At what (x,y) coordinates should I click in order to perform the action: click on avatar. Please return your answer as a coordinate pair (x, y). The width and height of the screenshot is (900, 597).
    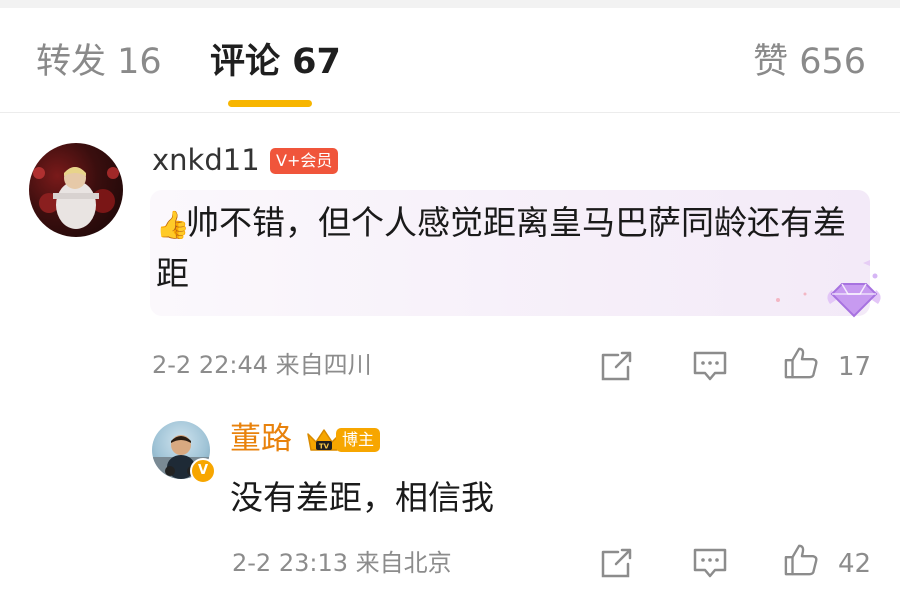
    Looking at the image, I should click on (76, 190).